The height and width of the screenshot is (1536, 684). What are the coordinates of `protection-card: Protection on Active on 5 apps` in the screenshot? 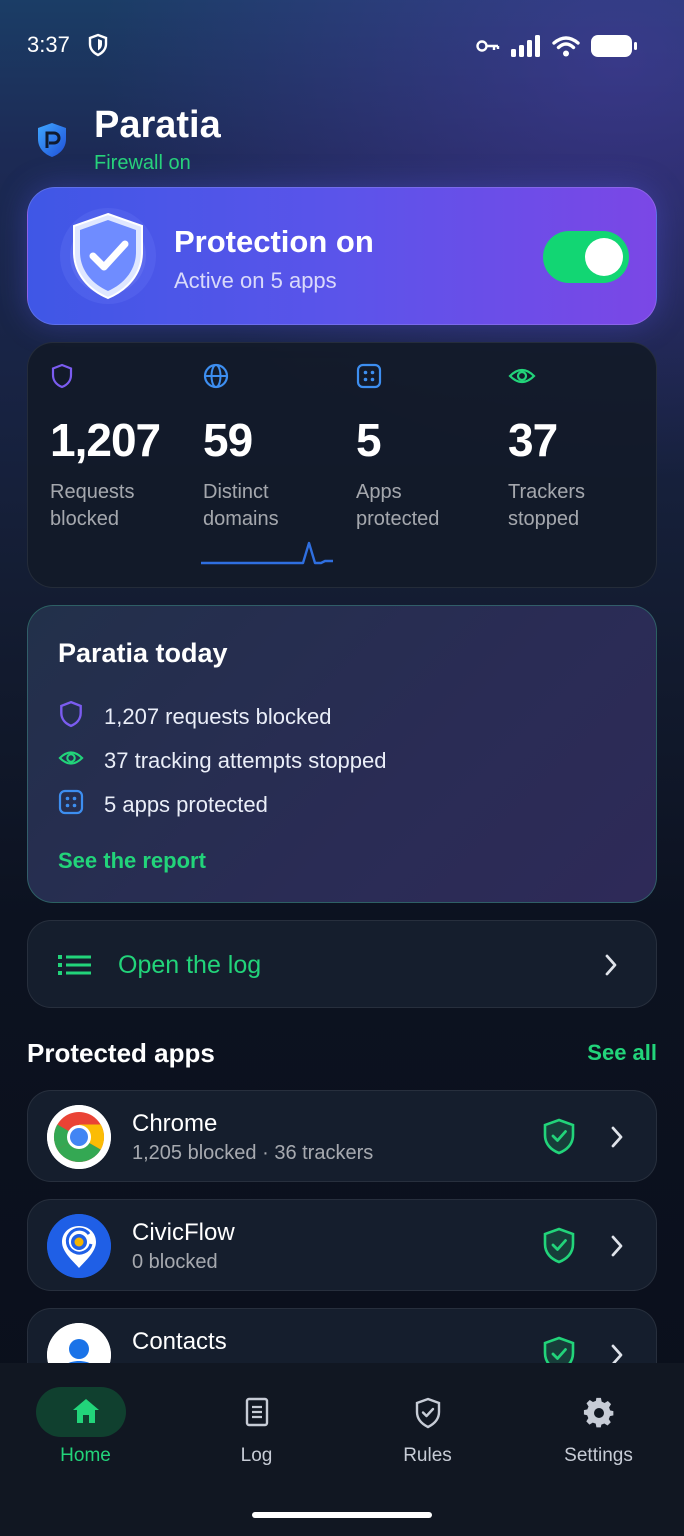 It's located at (342, 256).